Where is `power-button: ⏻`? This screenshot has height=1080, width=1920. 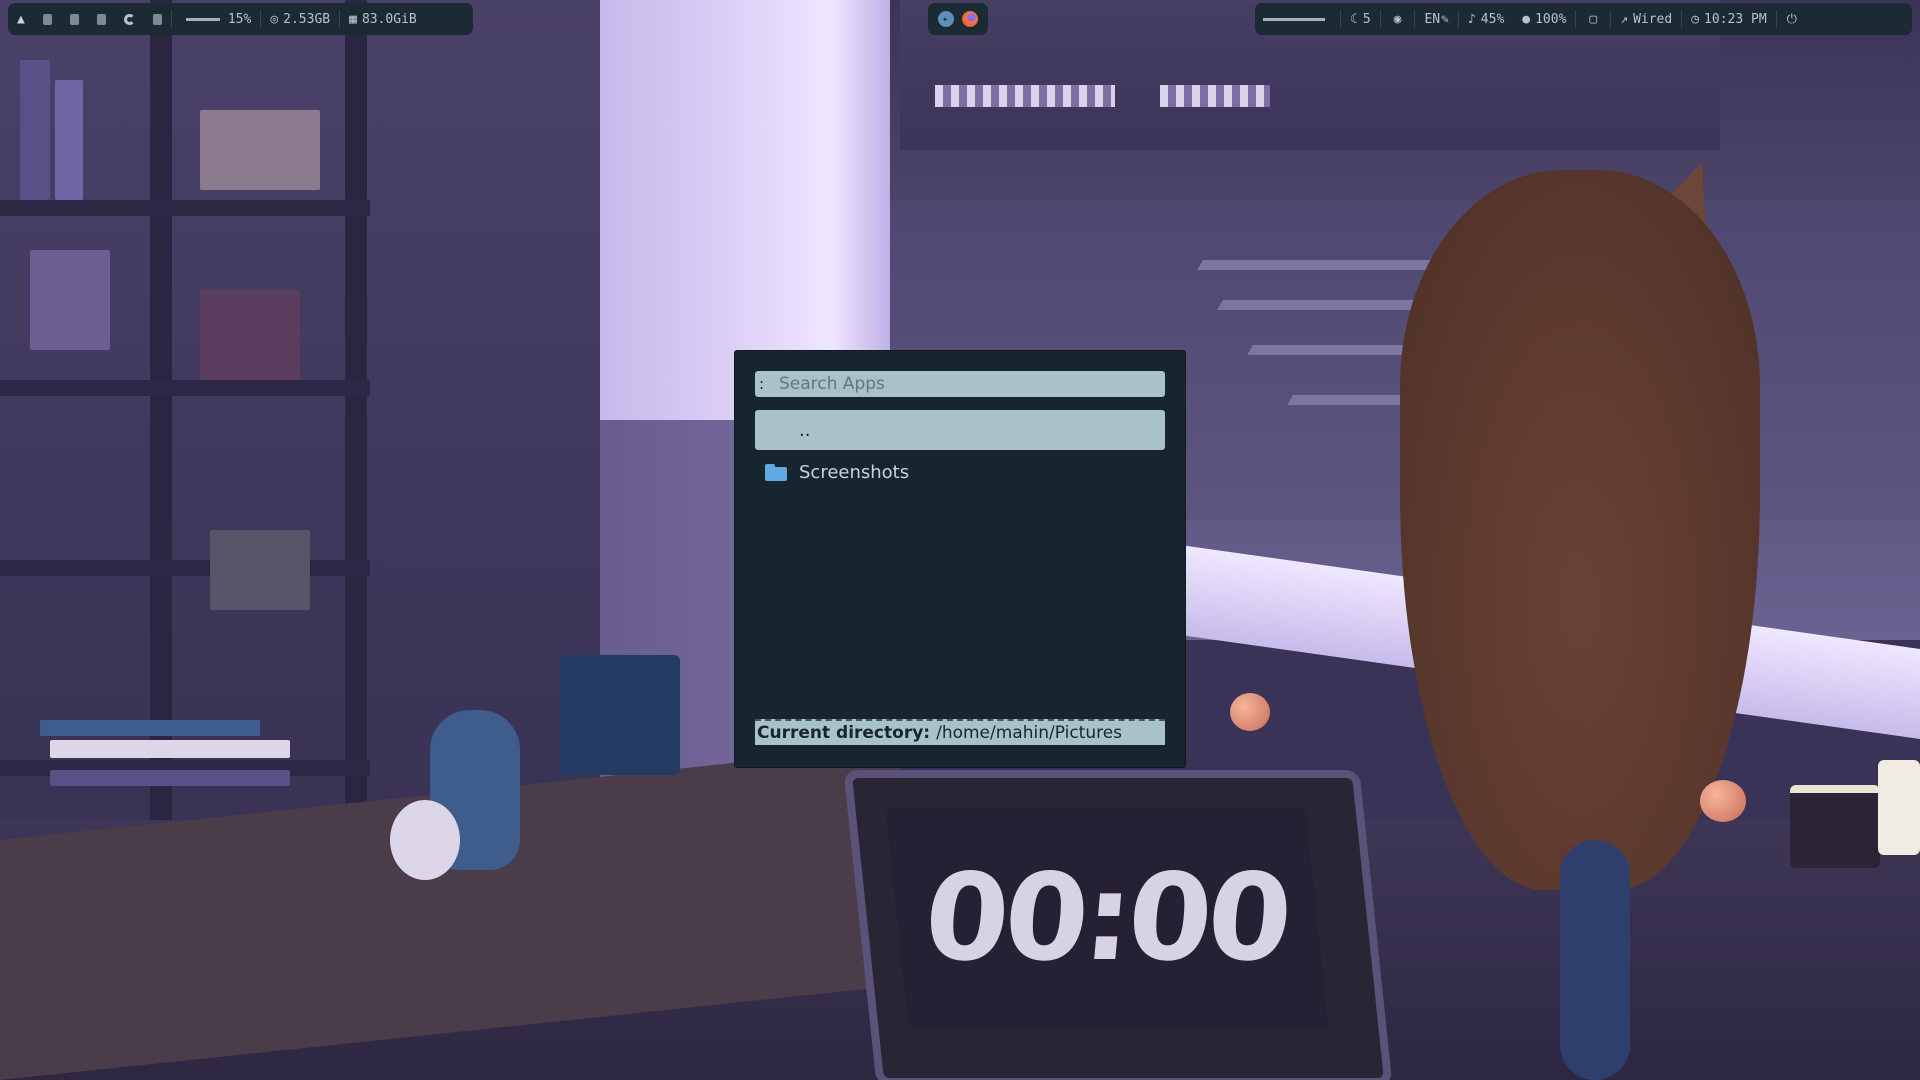
power-button: ⏻ is located at coordinates (1792, 19).